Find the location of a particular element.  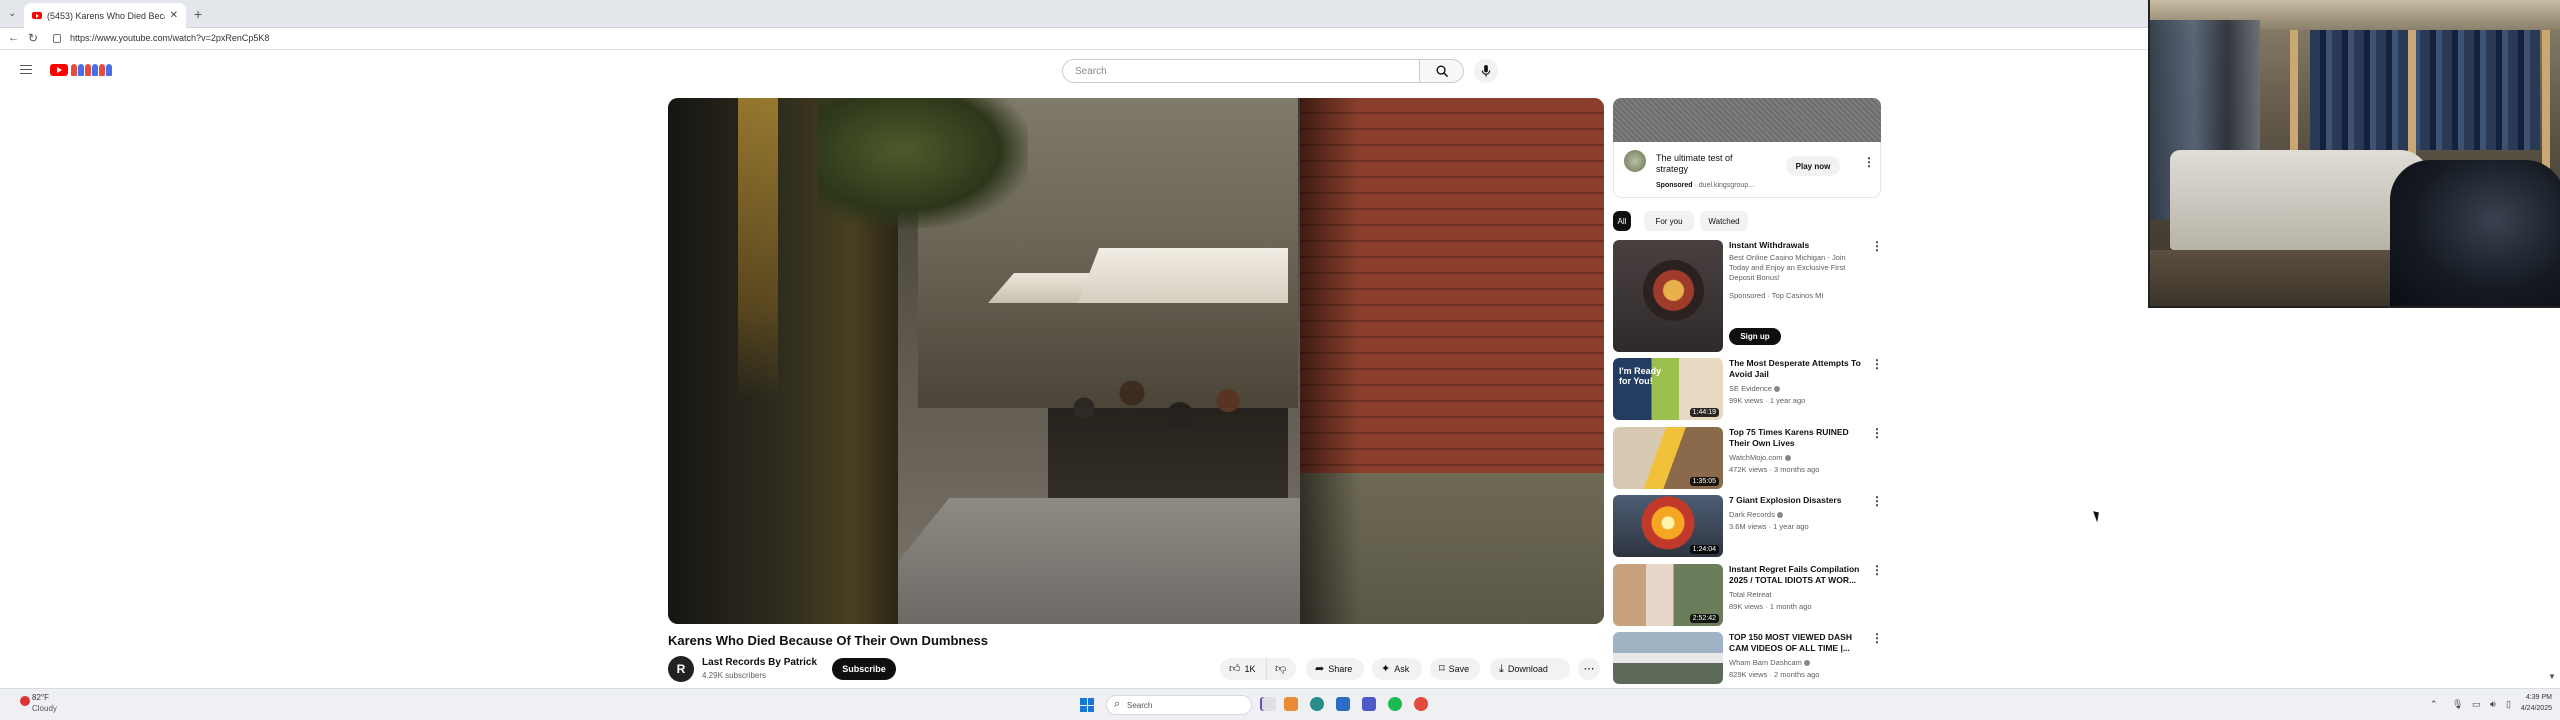

rec-channel-name: Dark Records is located at coordinates (1752, 514).